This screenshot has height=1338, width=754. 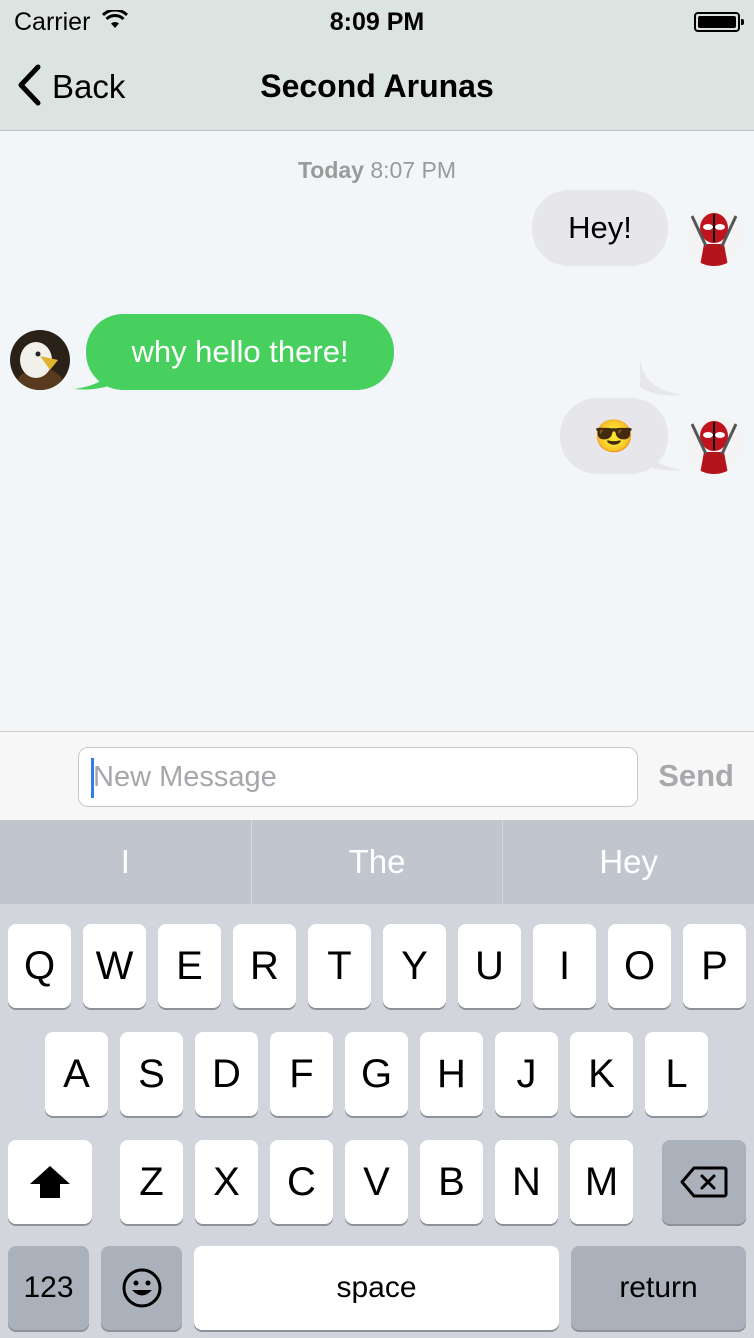 I want to click on numbers-key: 123, so click(x=48, y=1288).